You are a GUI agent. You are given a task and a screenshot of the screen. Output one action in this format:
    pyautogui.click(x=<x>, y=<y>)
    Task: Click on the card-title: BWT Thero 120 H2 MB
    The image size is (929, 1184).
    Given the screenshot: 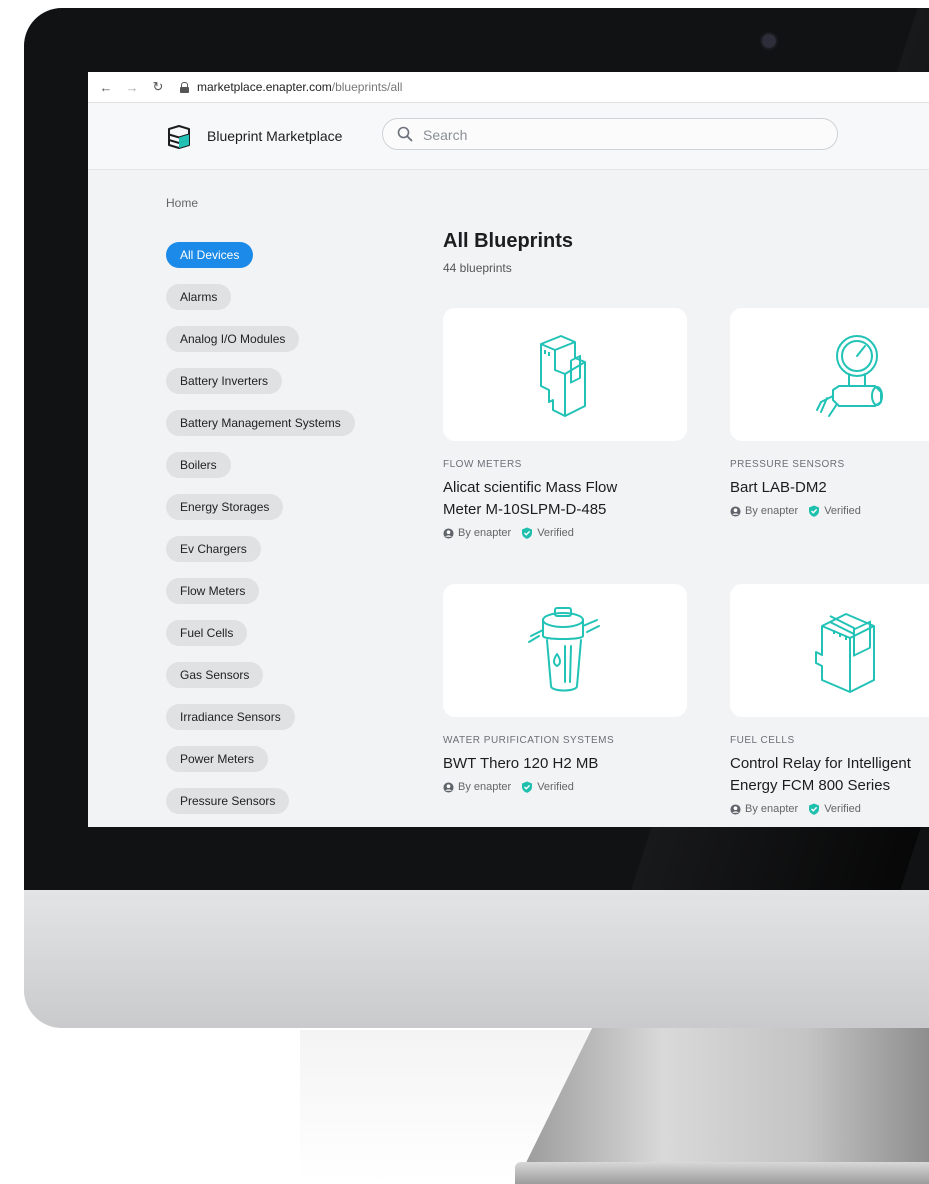 What is the action you would take?
    pyautogui.click(x=565, y=764)
    